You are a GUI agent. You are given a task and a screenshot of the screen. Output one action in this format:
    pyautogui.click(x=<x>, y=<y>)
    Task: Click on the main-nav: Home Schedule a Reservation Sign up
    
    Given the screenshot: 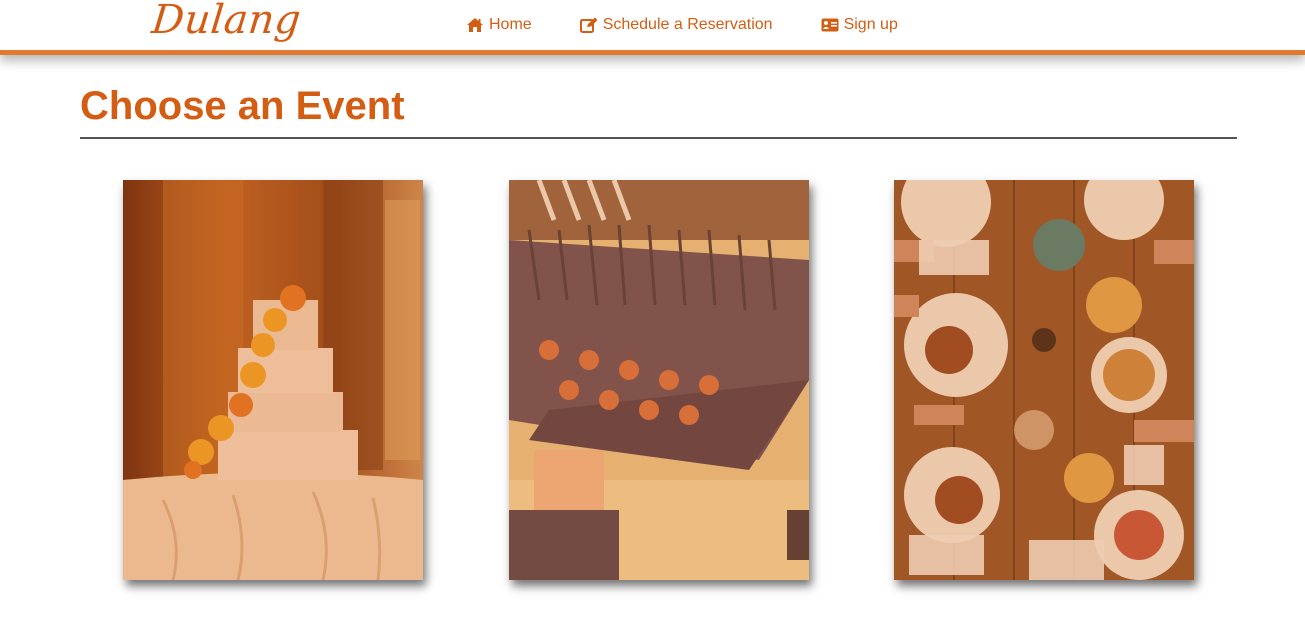 What is the action you would take?
    pyautogui.click(x=682, y=25)
    